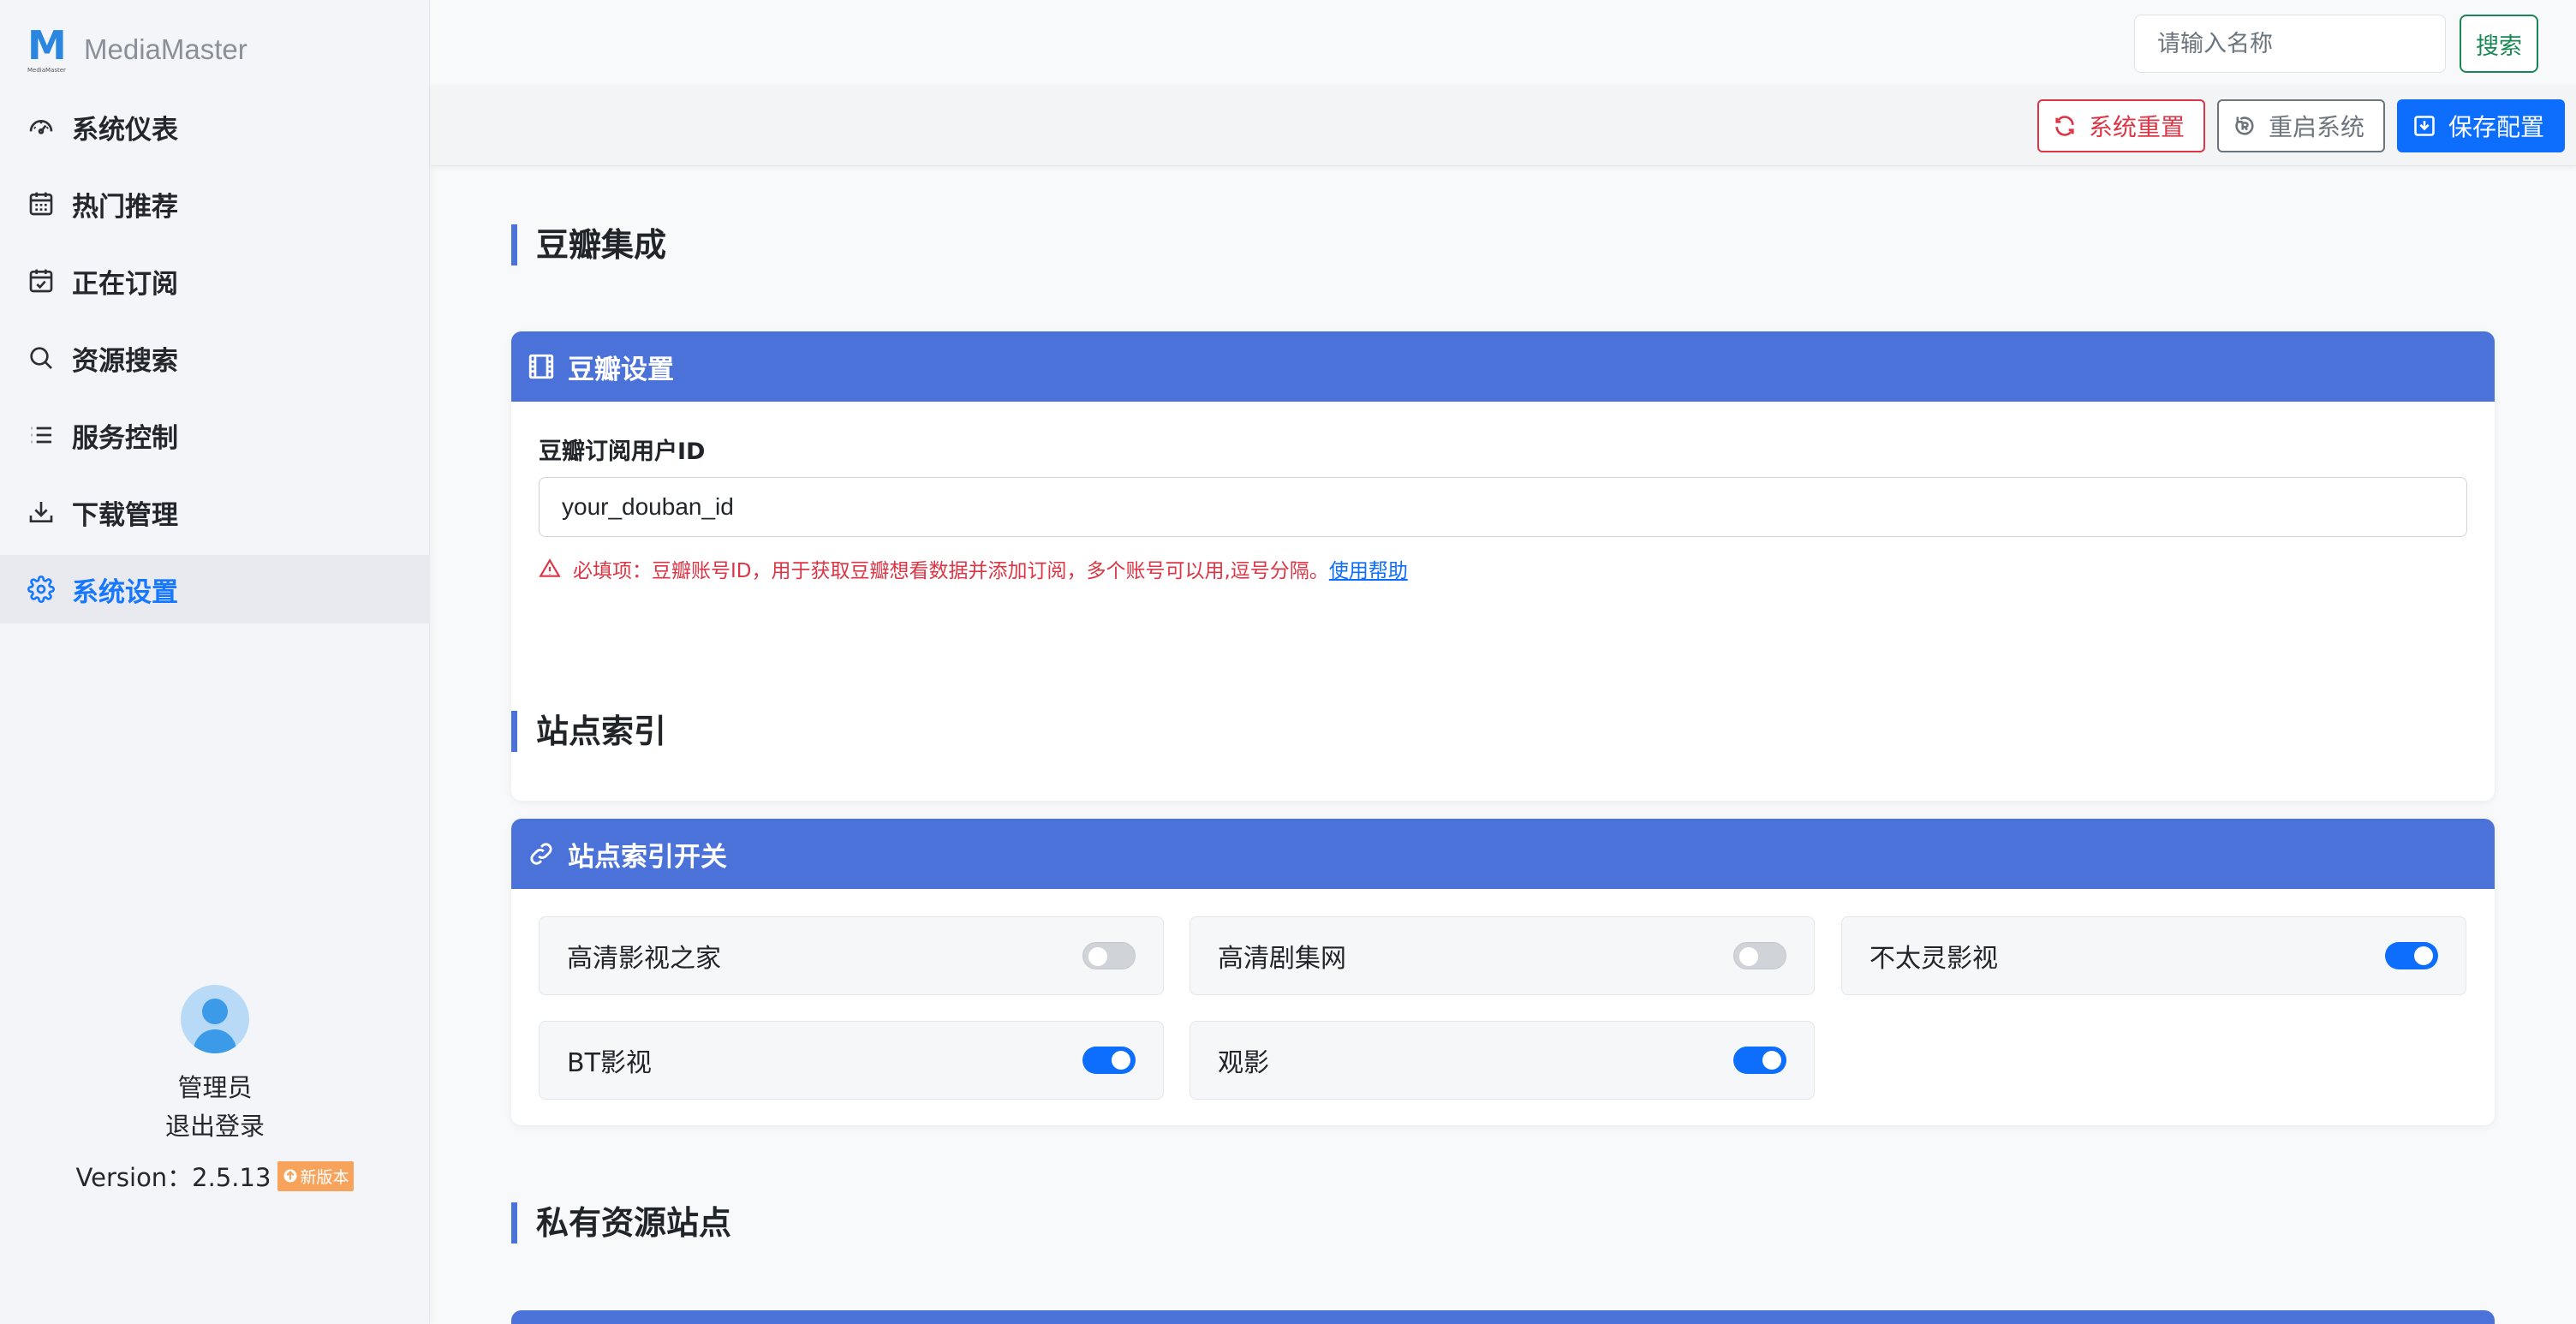  Describe the element at coordinates (1503, 854) in the screenshot. I see `card-header-sites: 站点索引开关` at that location.